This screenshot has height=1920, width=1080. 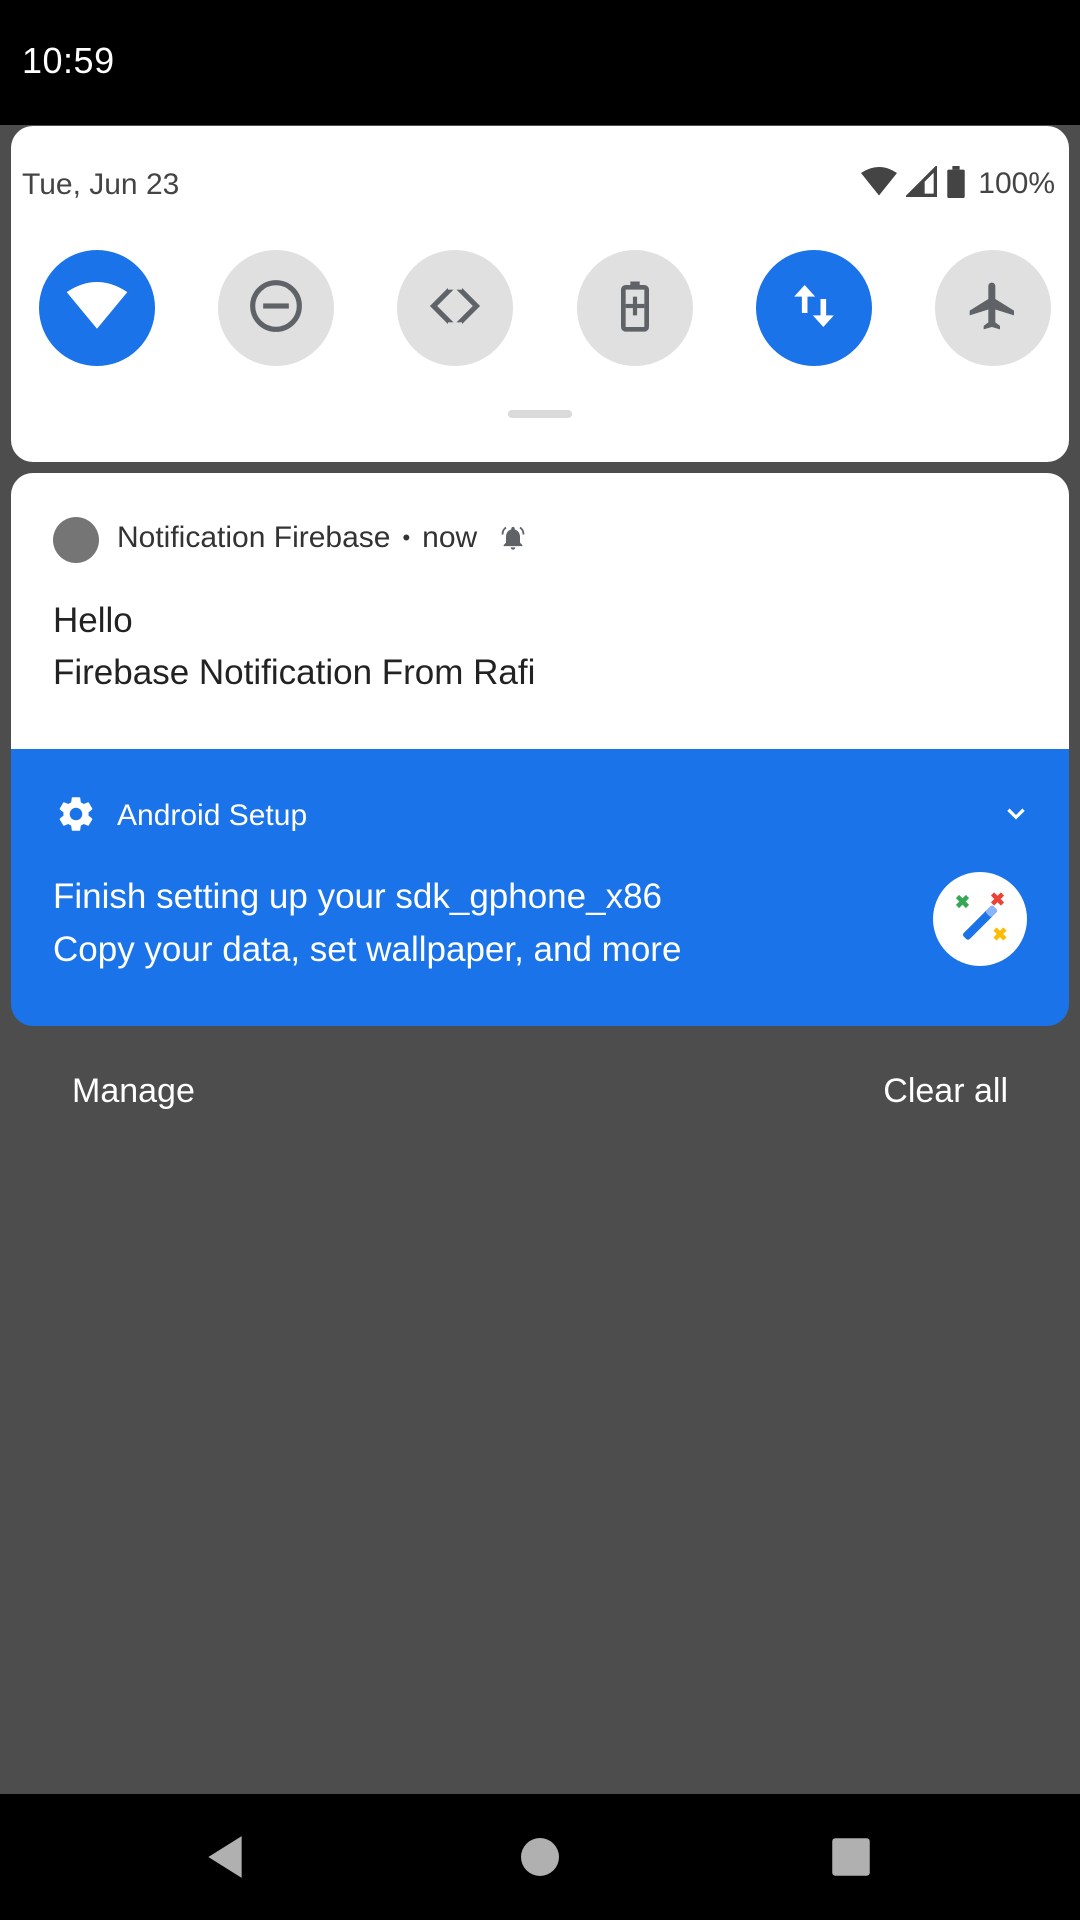 I want to click on wifi-signal-icon, so click(x=879, y=184).